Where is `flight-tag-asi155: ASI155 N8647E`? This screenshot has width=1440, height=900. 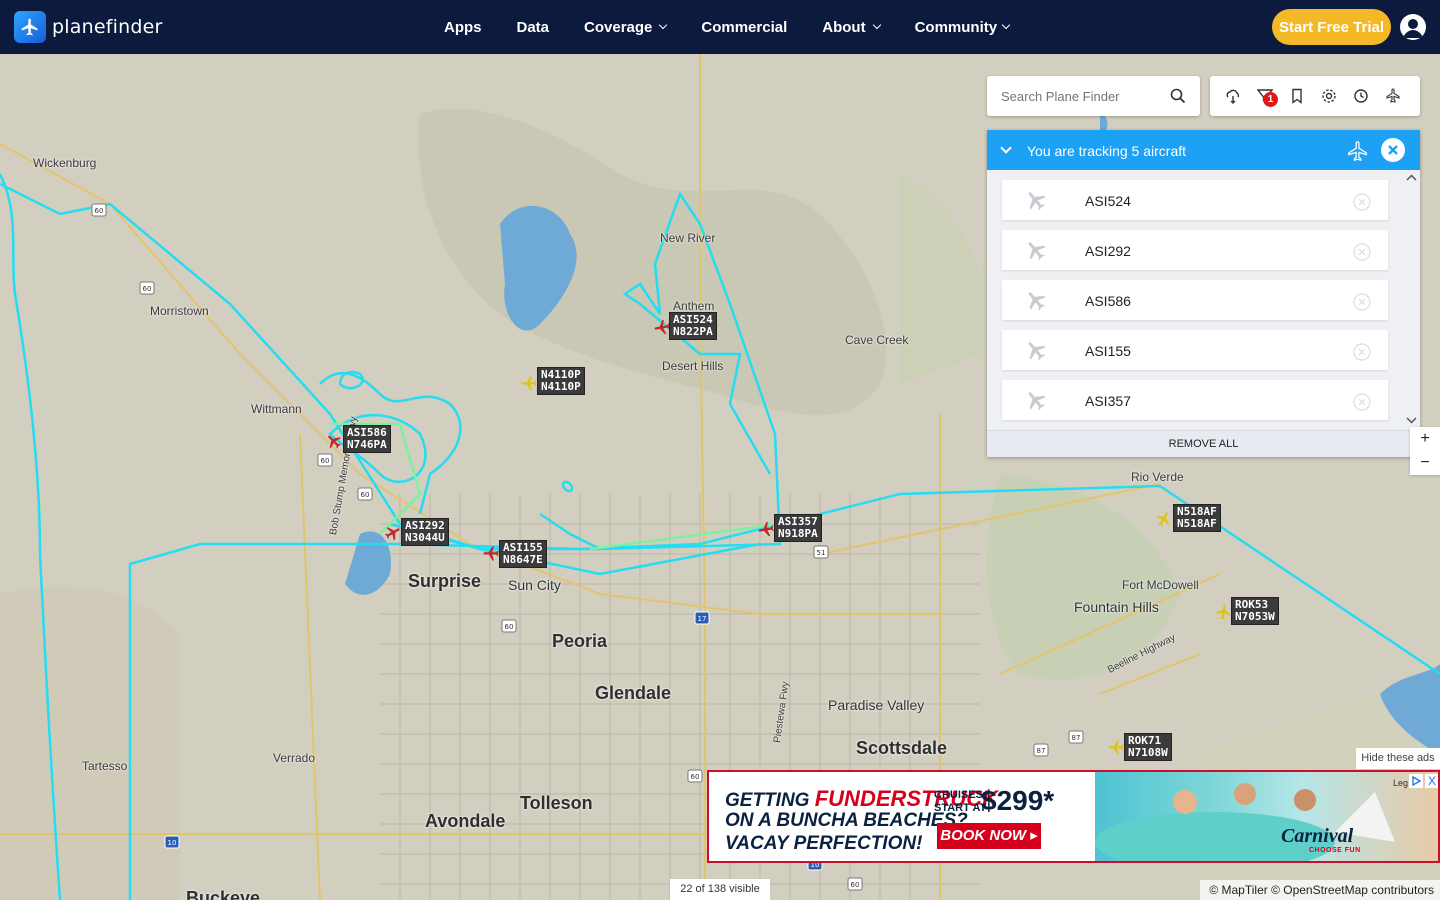 flight-tag-asi155: ASI155 N8647E is located at coordinates (523, 554).